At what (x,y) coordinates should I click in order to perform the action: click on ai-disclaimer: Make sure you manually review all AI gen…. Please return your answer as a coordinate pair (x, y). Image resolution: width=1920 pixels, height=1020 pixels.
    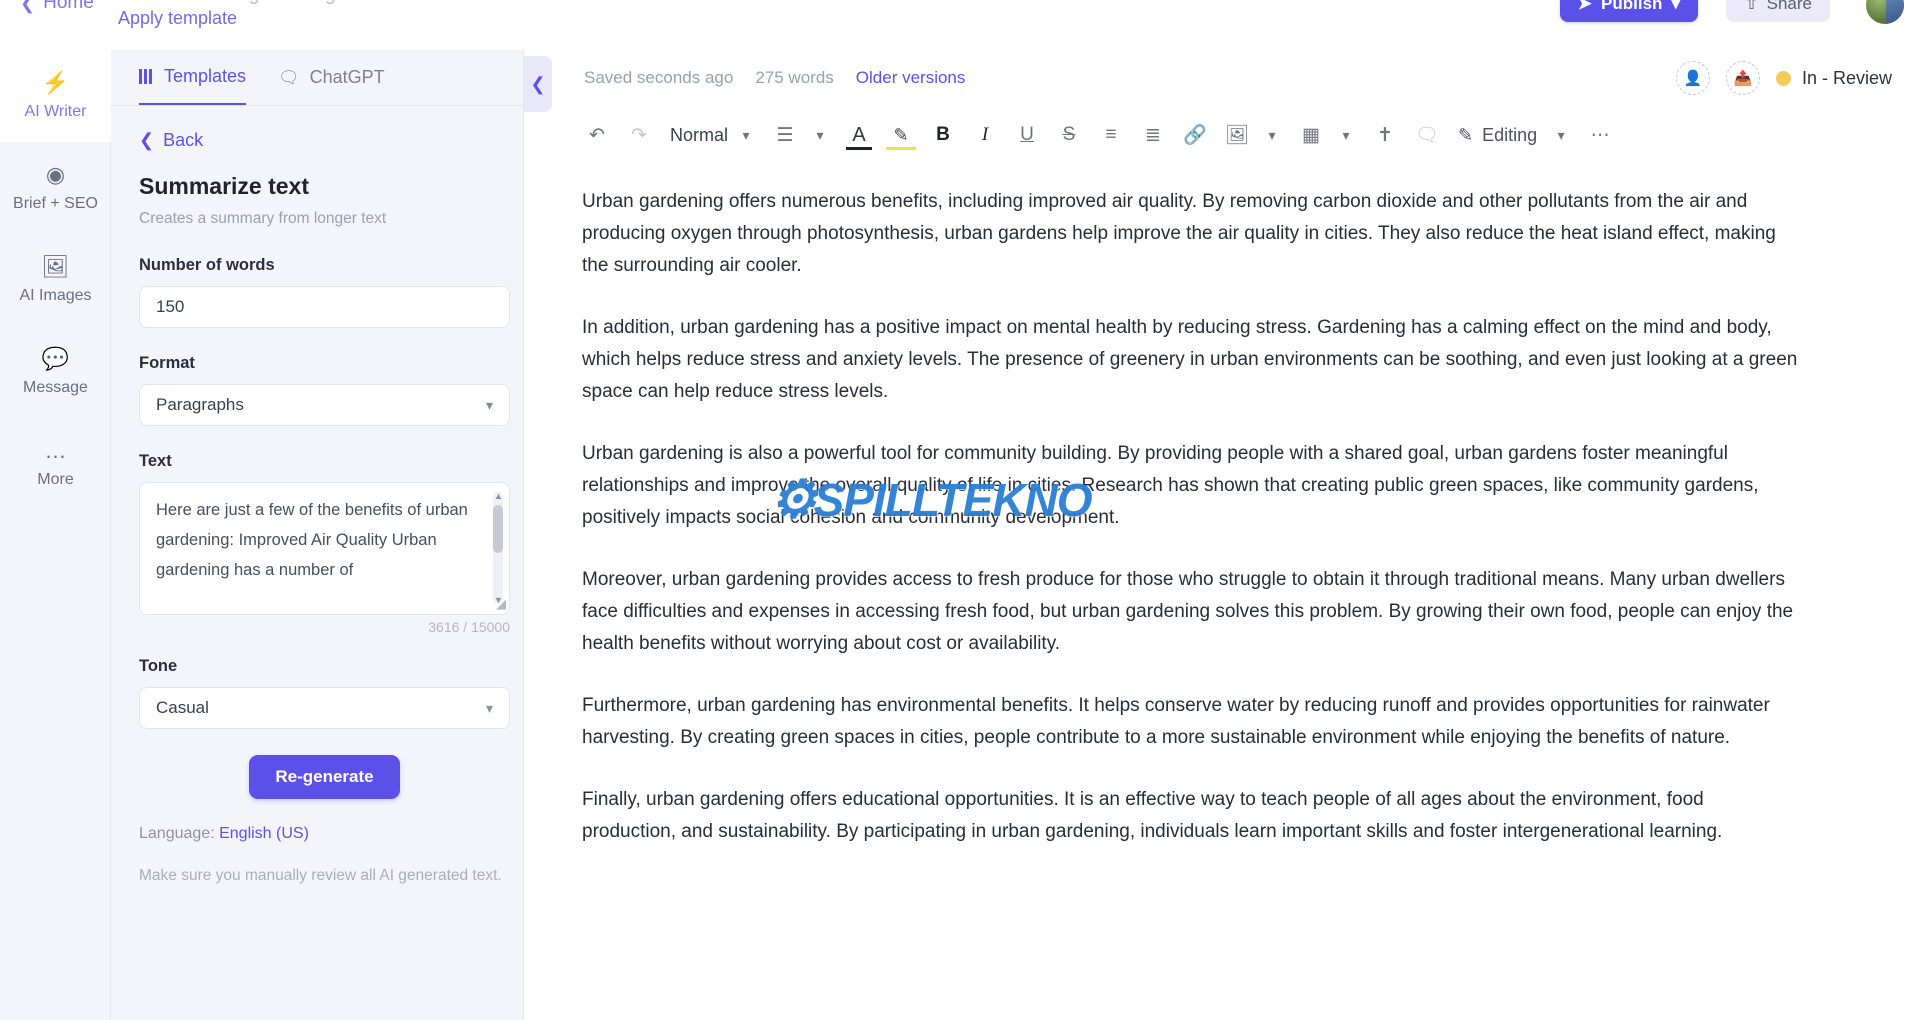
    Looking at the image, I should click on (320, 875).